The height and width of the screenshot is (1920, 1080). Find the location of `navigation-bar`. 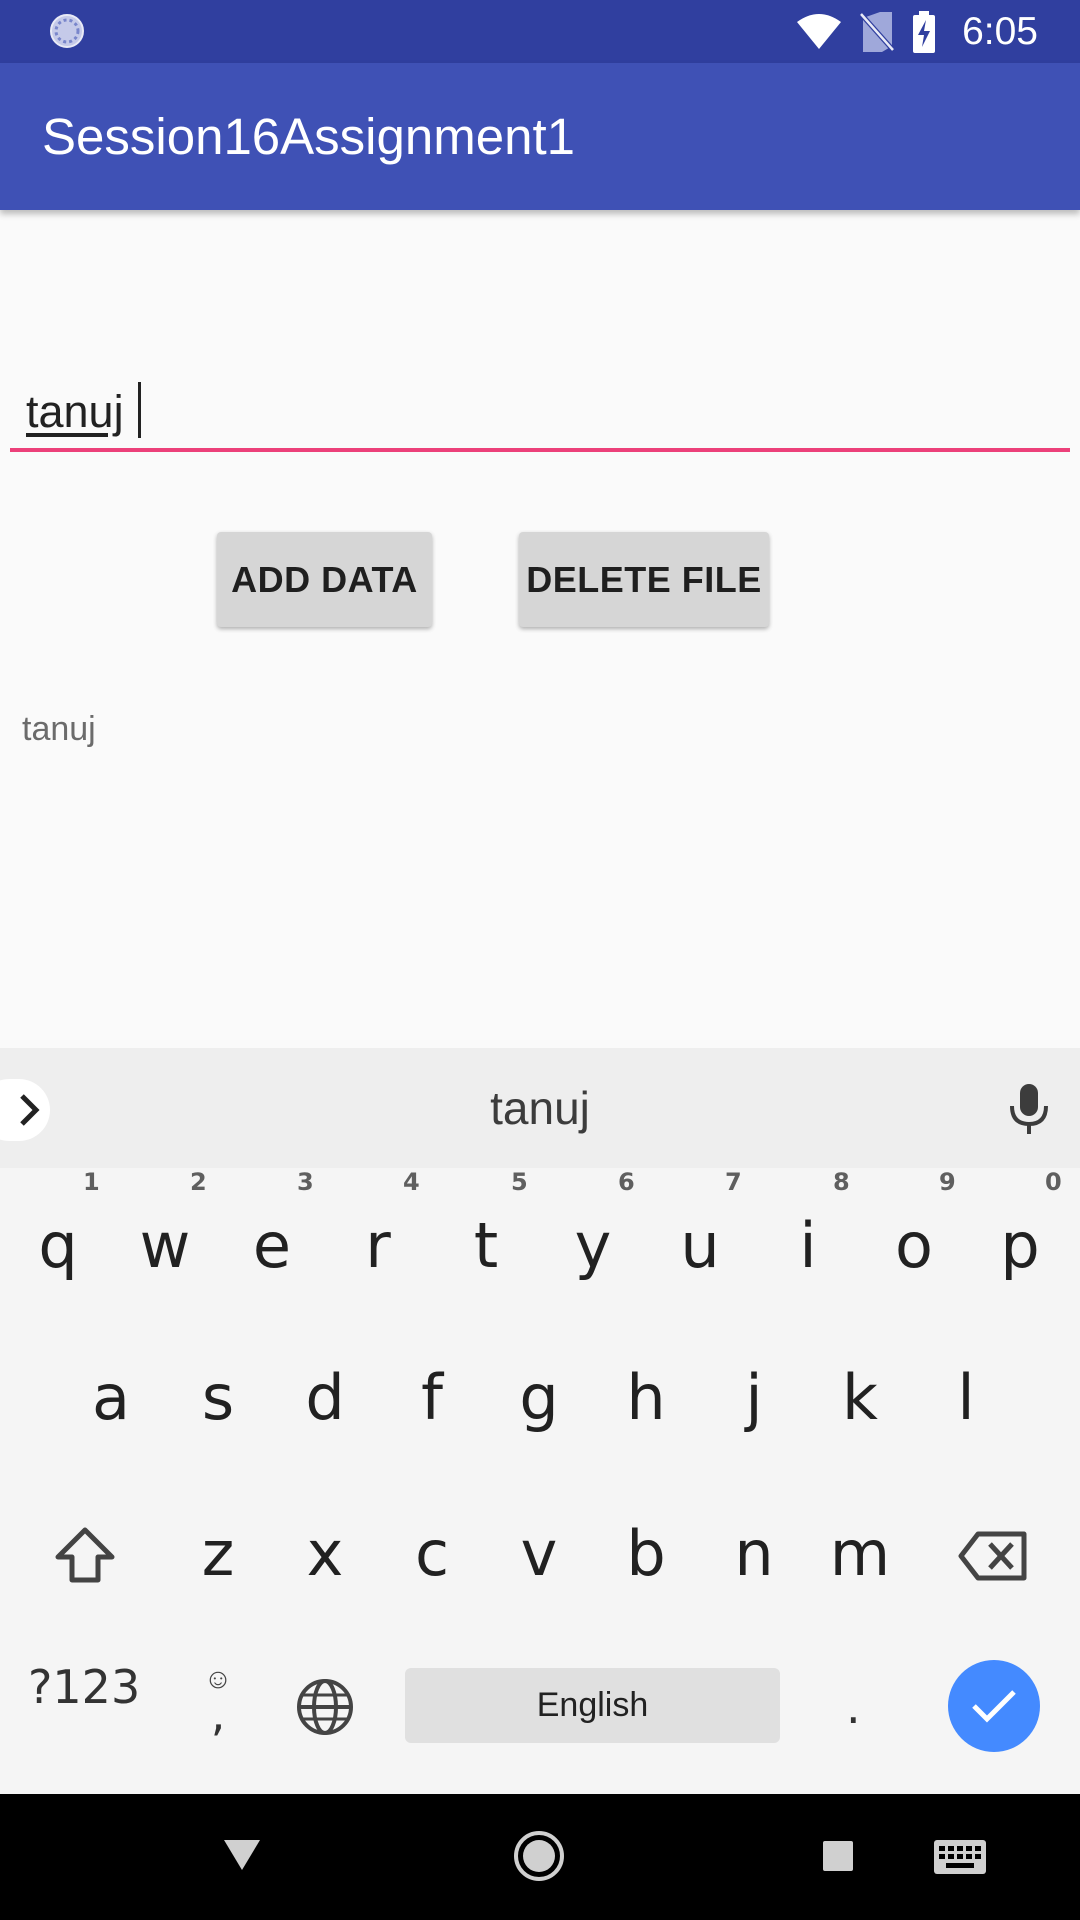

navigation-bar is located at coordinates (540, 1857).